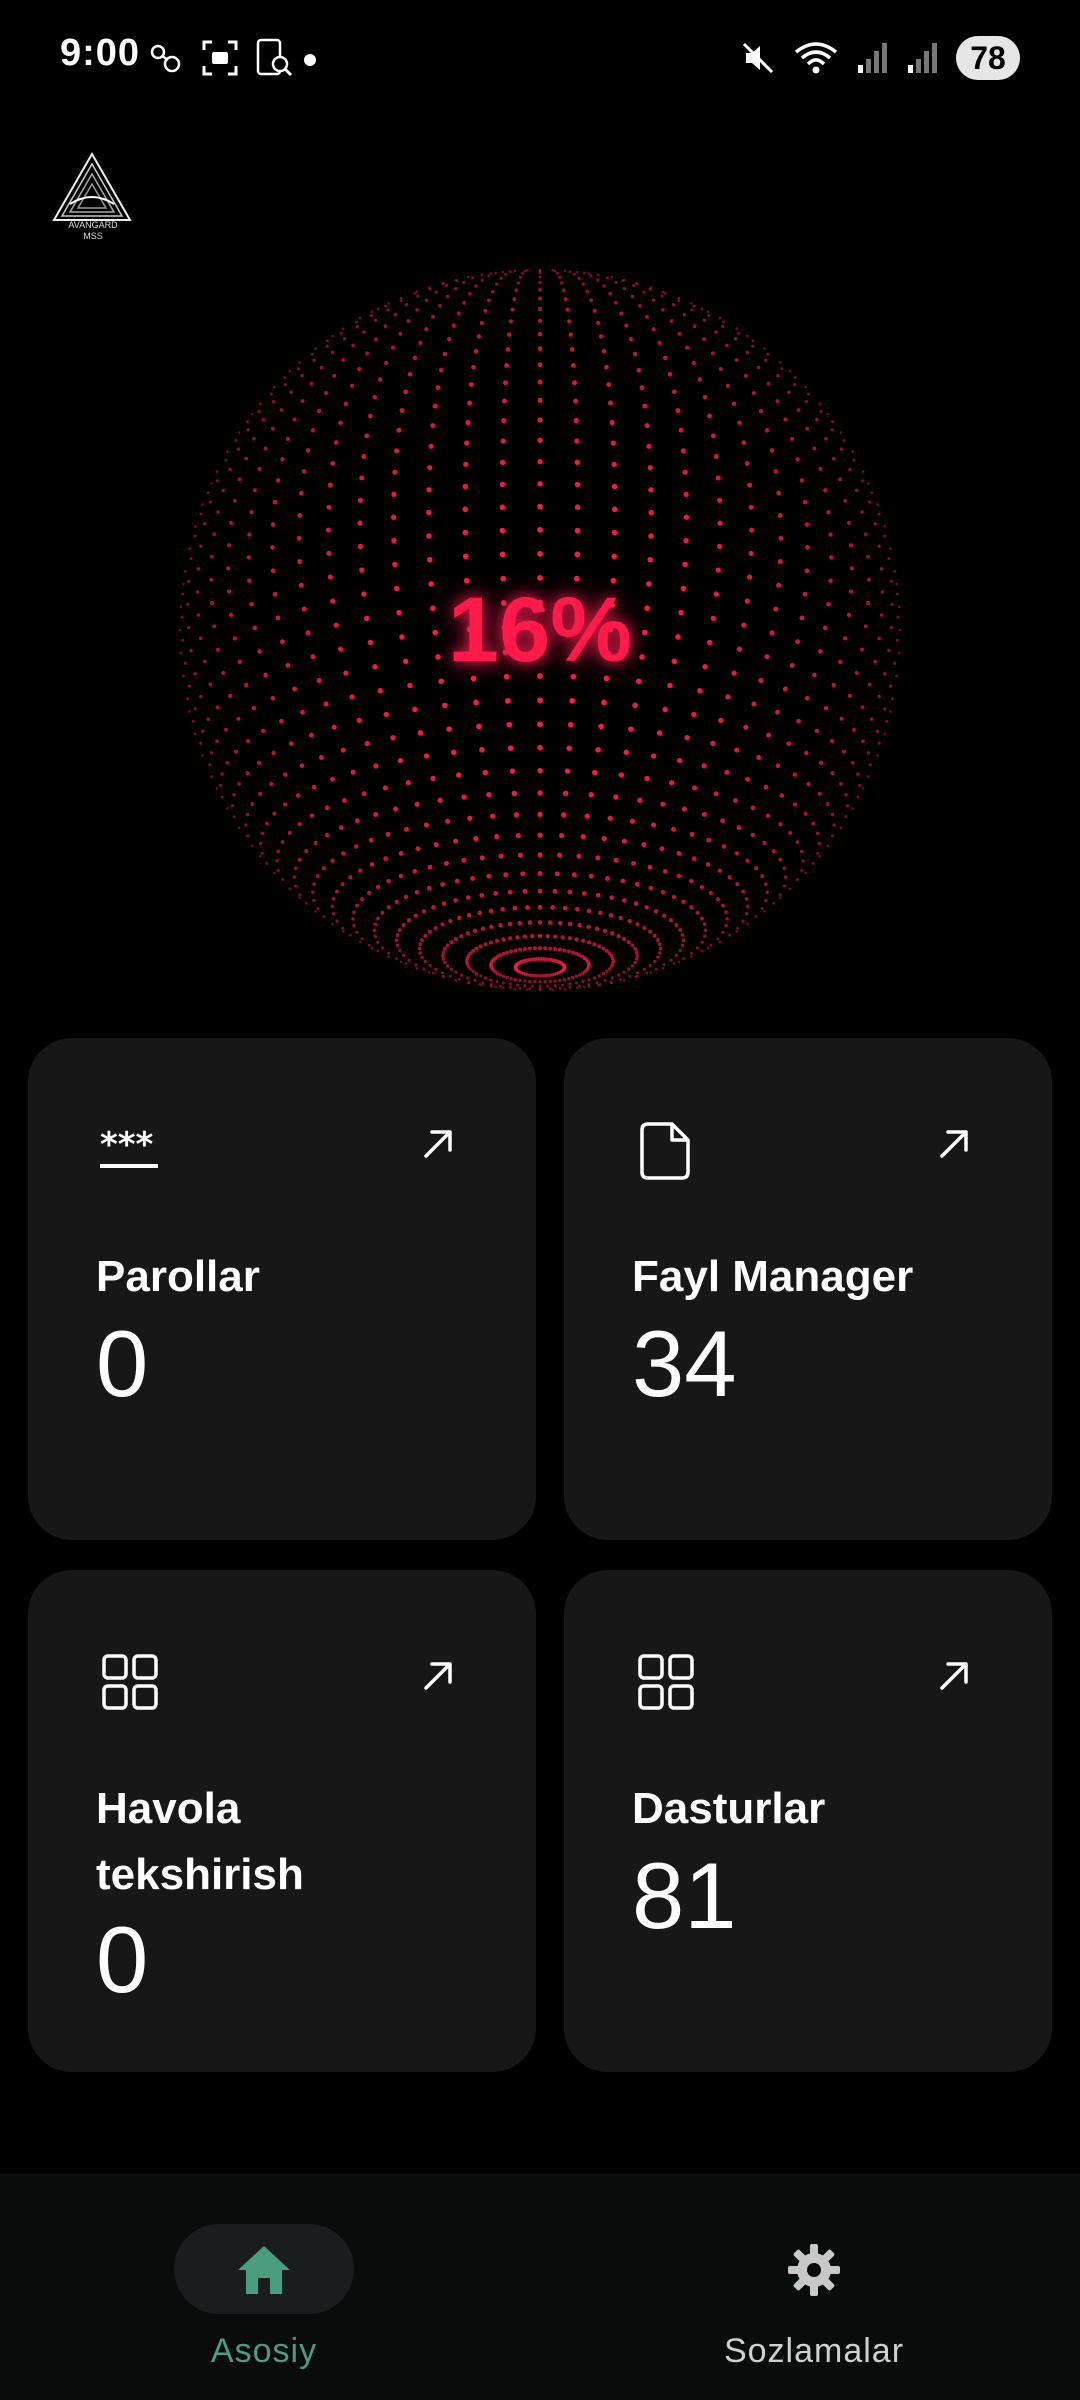  I want to click on notification-icons, so click(220, 58).